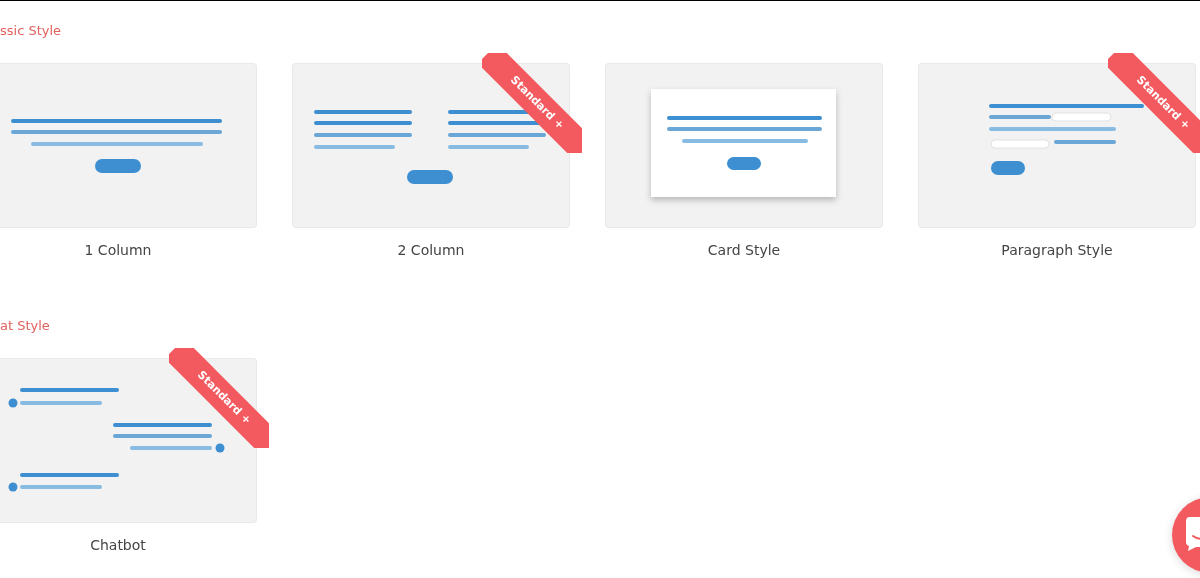 Image resolution: width=1200 pixels, height=578 pixels. What do you see at coordinates (31, 31) in the screenshot?
I see `section-heading: ssic Style` at bounding box center [31, 31].